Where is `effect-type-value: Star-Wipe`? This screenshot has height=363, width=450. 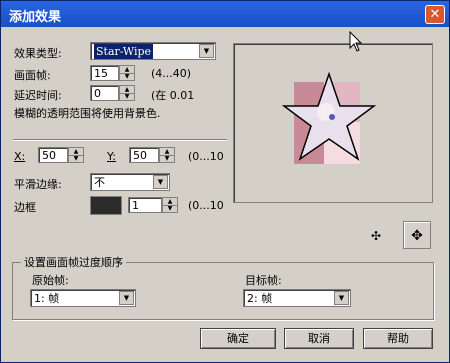 effect-type-value: Star-Wipe is located at coordinates (124, 51).